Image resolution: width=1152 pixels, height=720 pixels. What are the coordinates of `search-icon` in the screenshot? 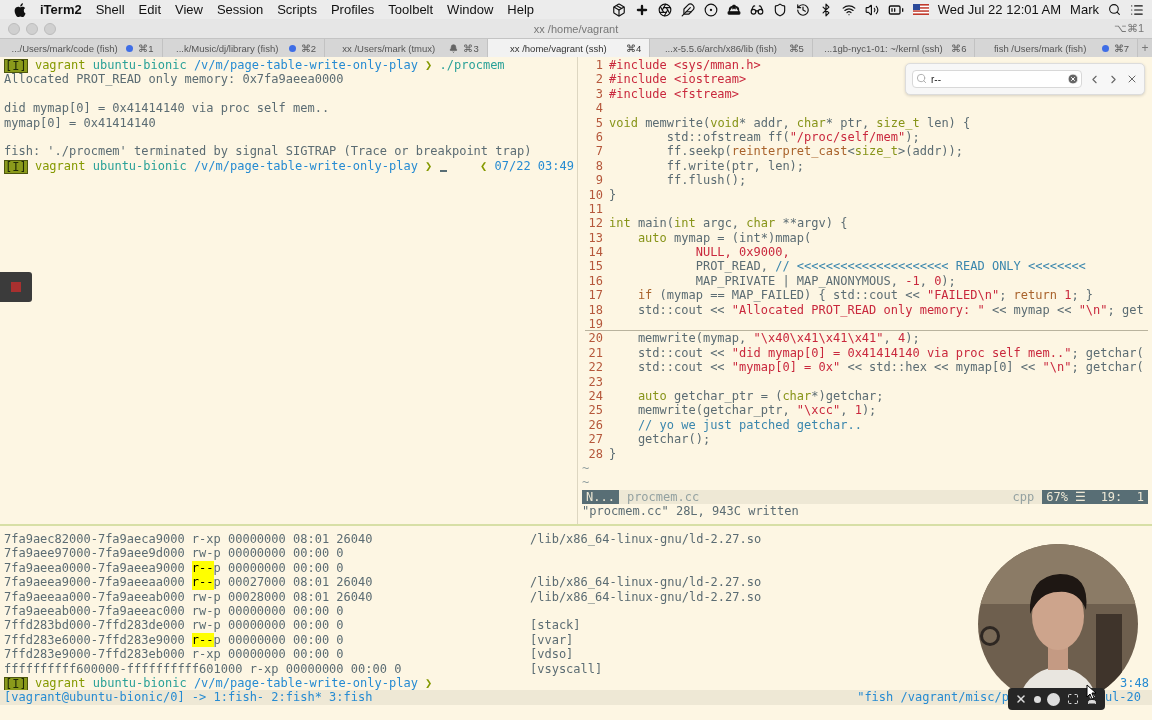 It's located at (1114, 9).